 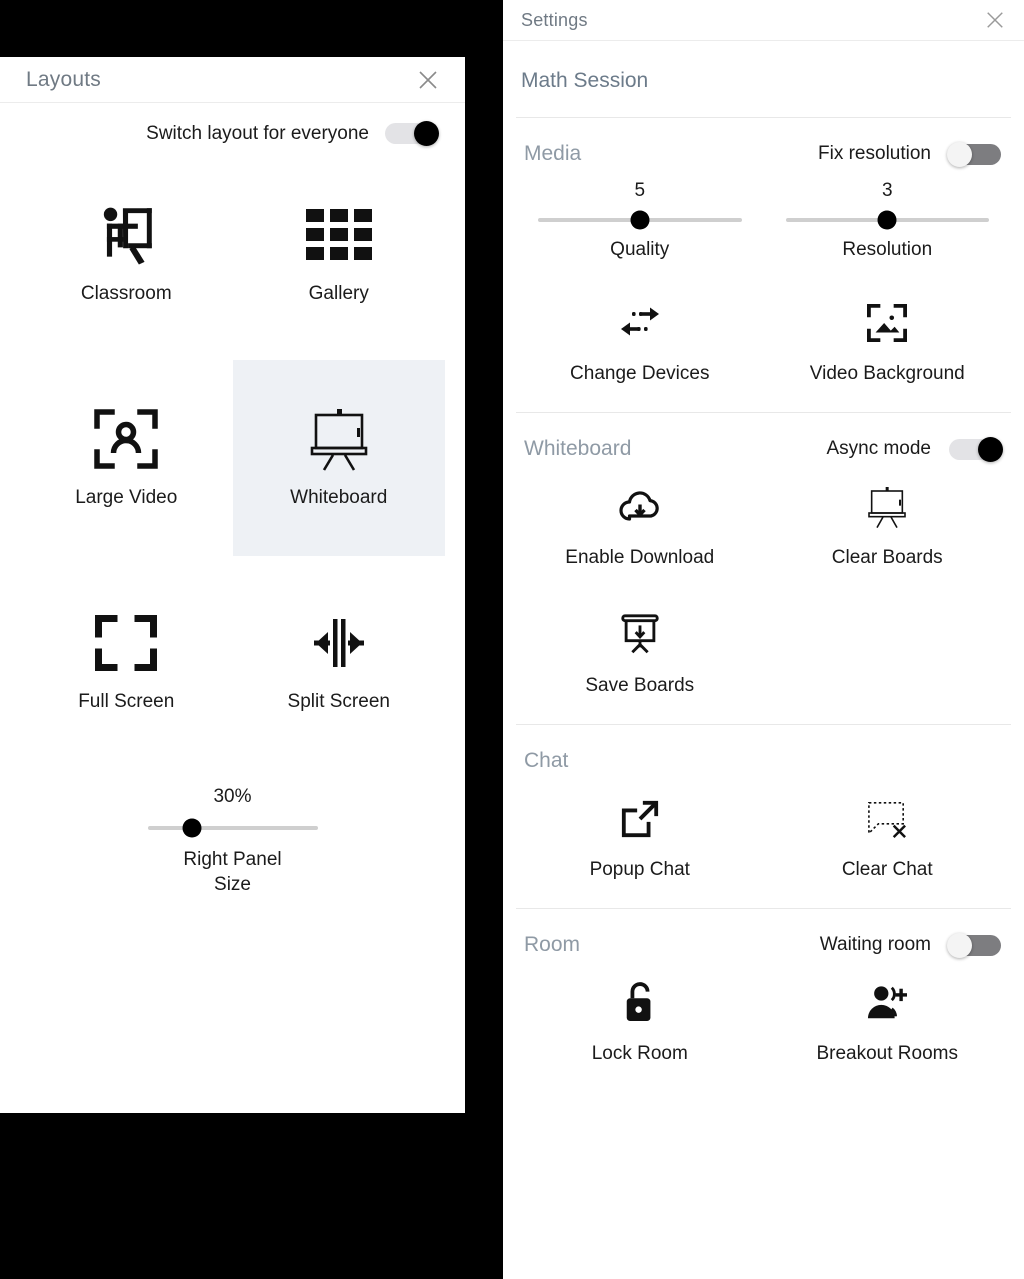 What do you see at coordinates (640, 532) in the screenshot?
I see `enable-download-button: Enable Download` at bounding box center [640, 532].